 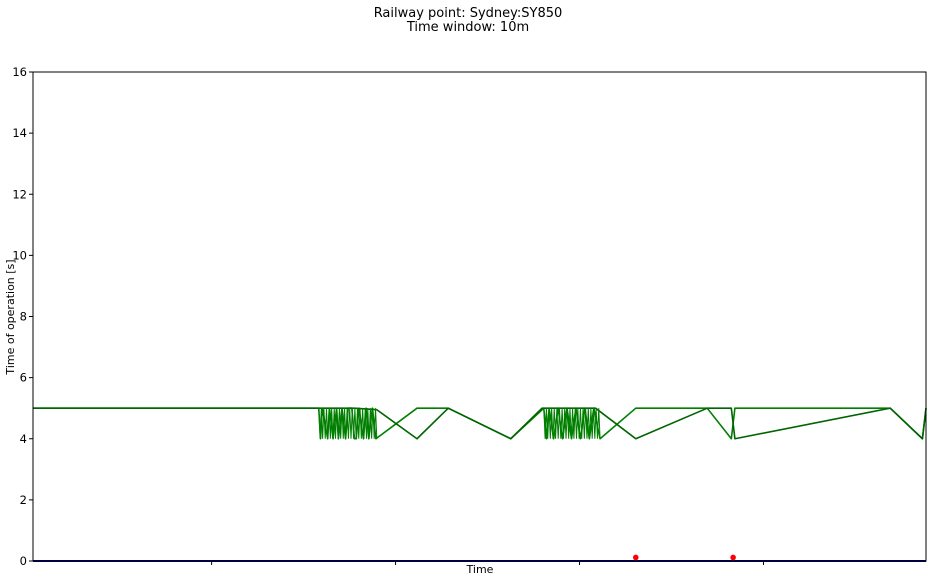 I want to click on y-tick-label: 8, so click(x=23, y=317).